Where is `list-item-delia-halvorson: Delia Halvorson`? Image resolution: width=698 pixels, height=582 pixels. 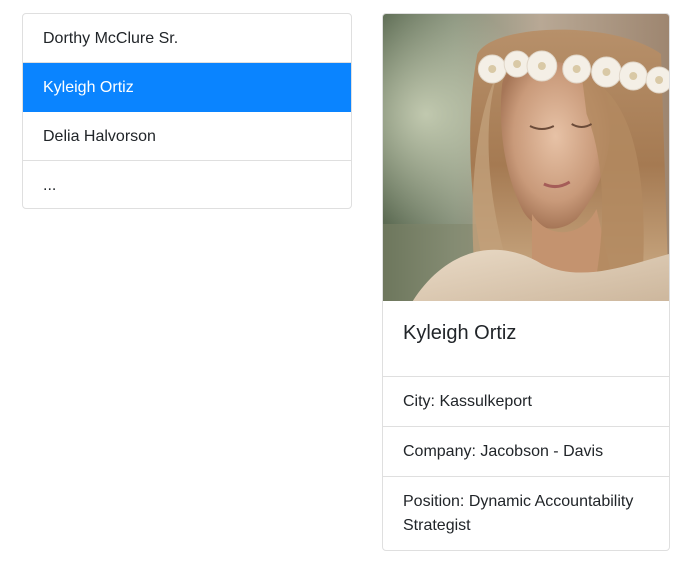 list-item-delia-halvorson: Delia Halvorson is located at coordinates (187, 136).